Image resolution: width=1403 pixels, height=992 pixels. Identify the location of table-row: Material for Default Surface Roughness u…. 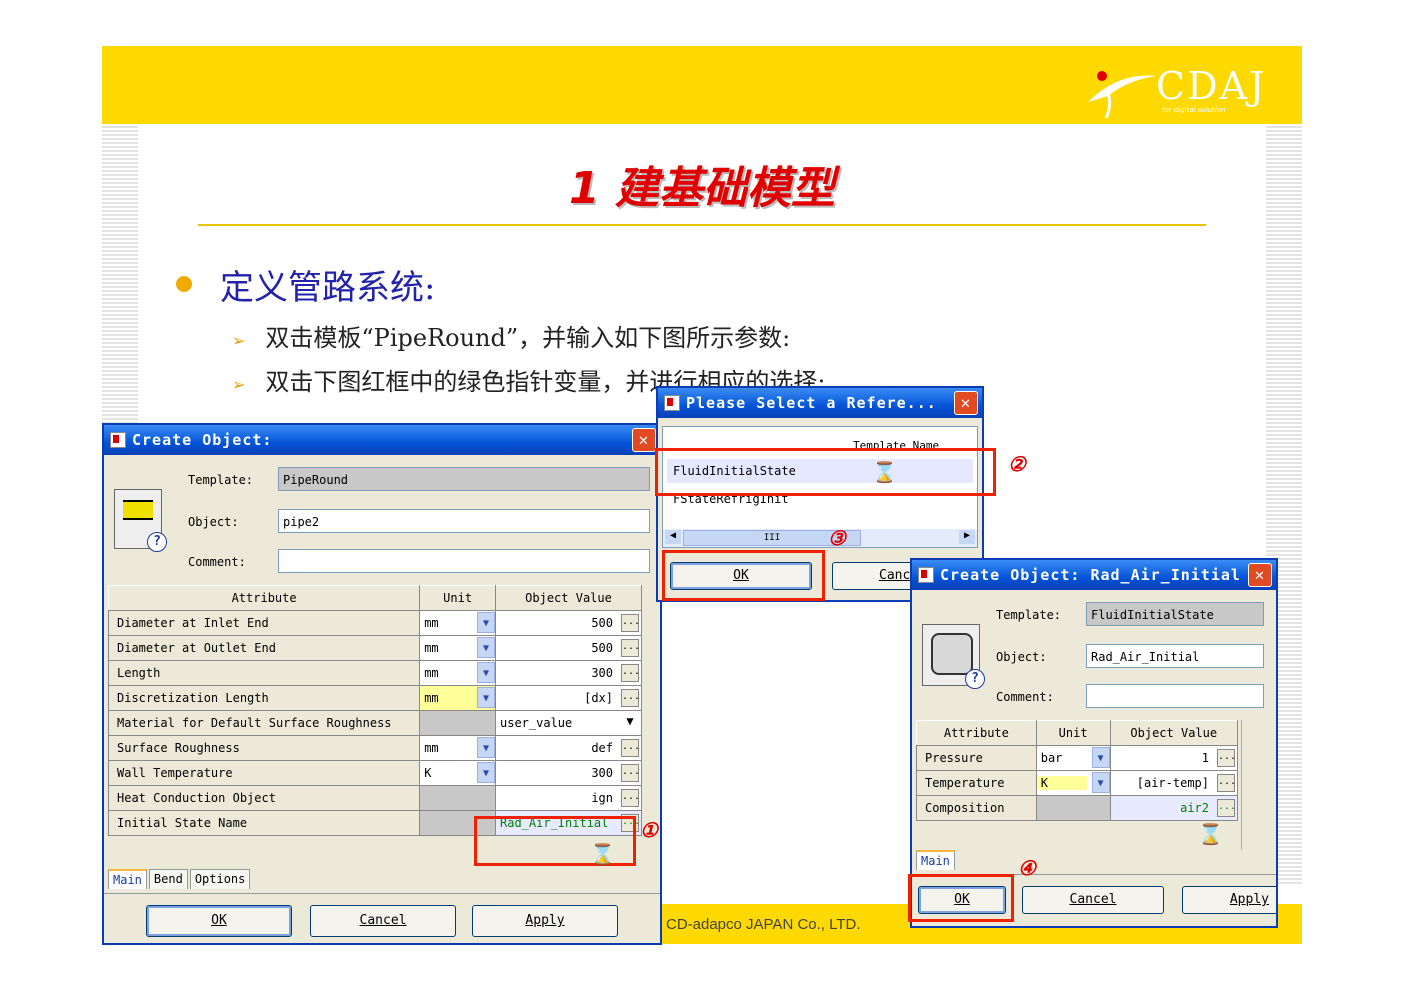
(374, 723).